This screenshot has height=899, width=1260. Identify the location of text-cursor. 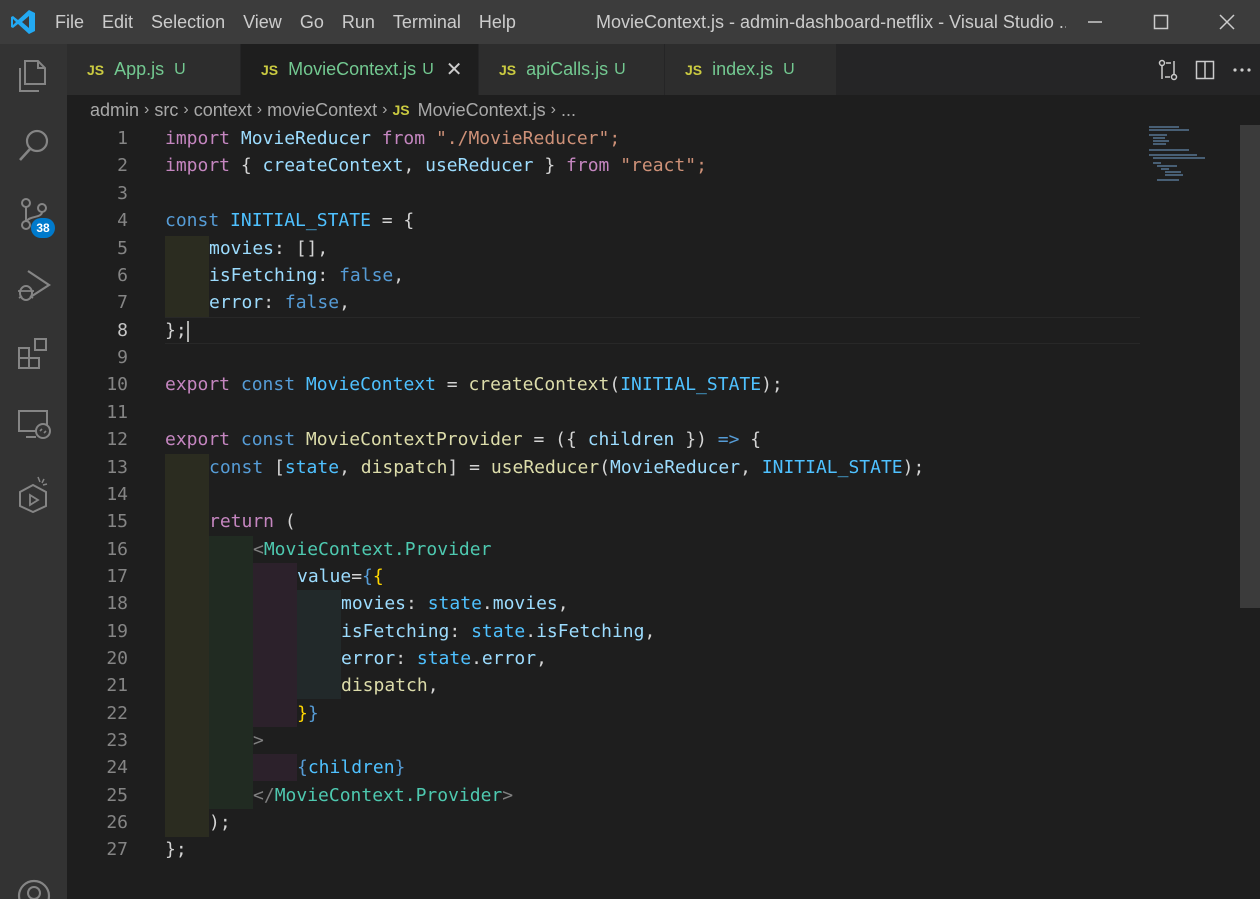
(188, 331).